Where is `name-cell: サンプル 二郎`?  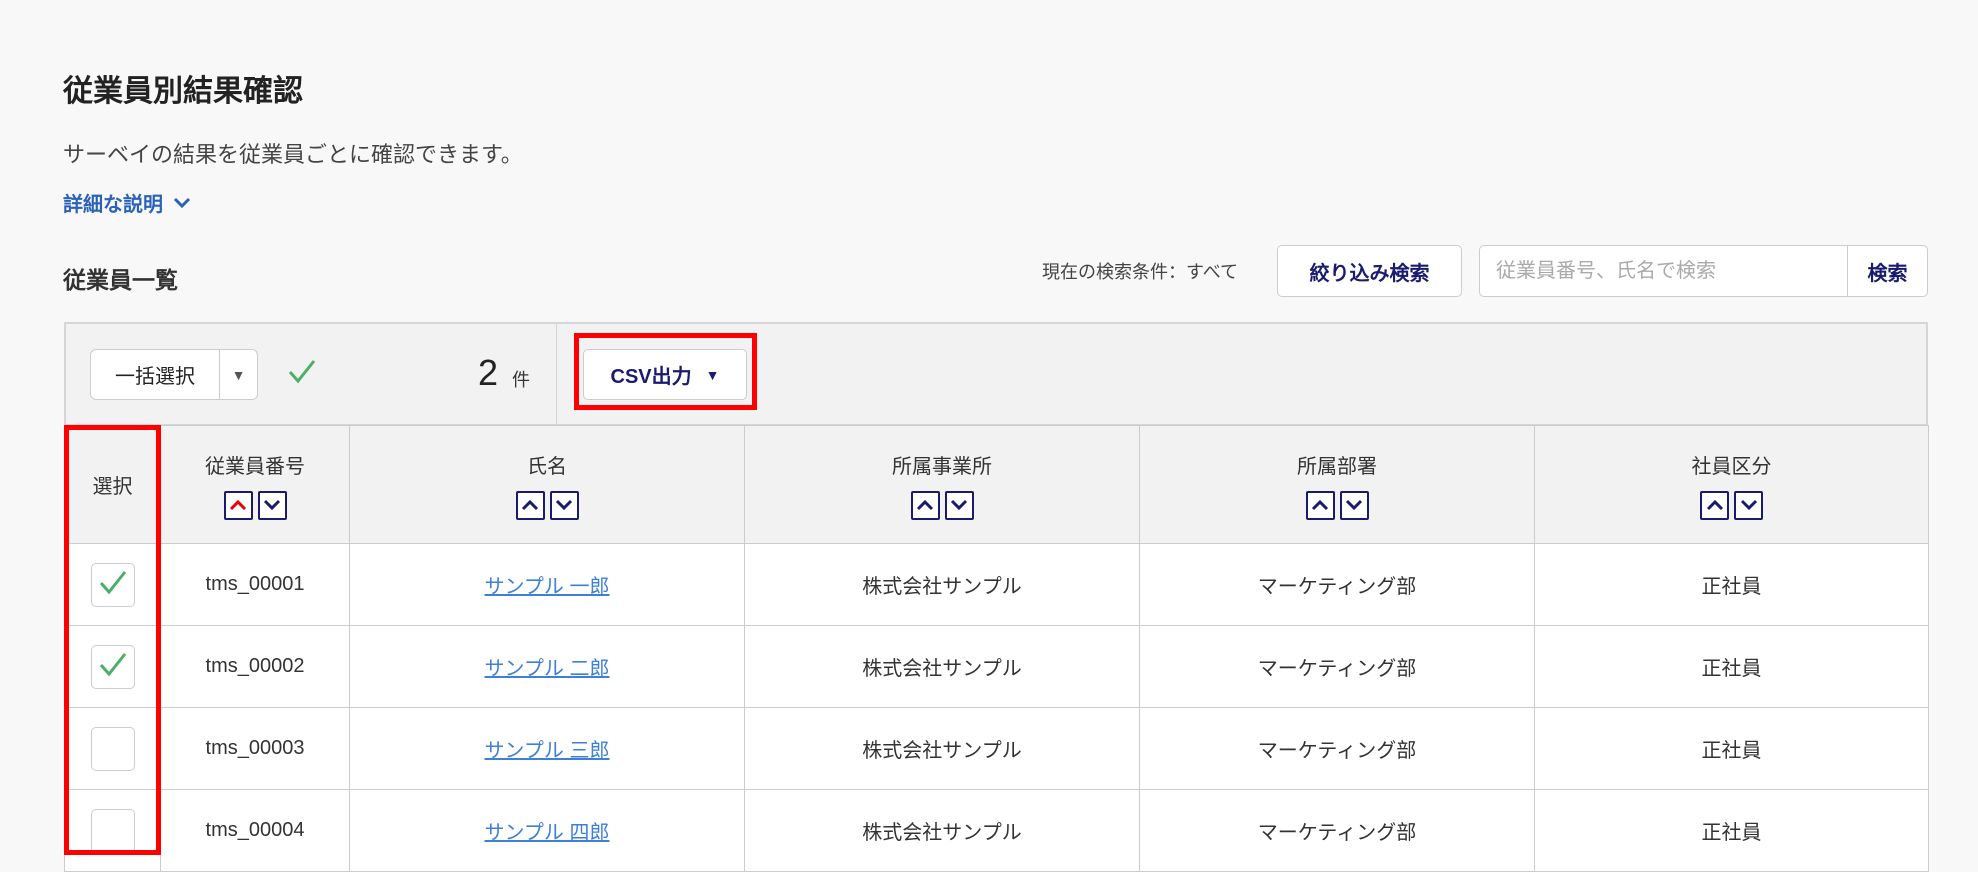 name-cell: サンプル 二郎 is located at coordinates (547, 666).